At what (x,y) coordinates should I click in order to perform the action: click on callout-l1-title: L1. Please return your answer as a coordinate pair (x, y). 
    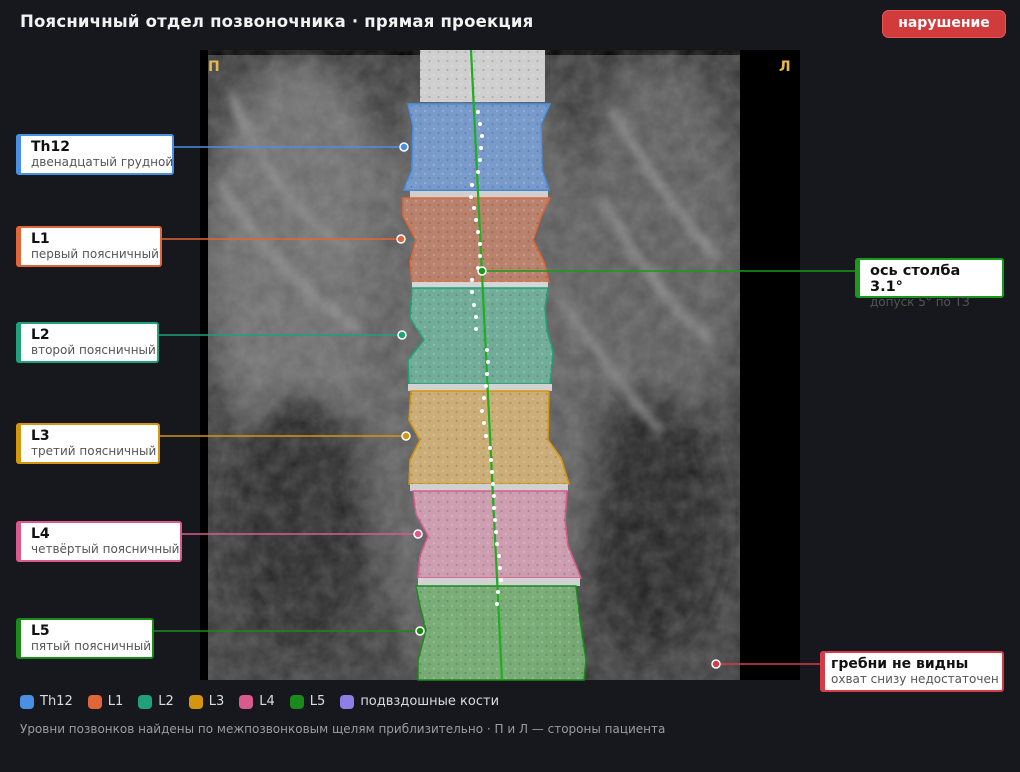
    Looking at the image, I should click on (40, 239).